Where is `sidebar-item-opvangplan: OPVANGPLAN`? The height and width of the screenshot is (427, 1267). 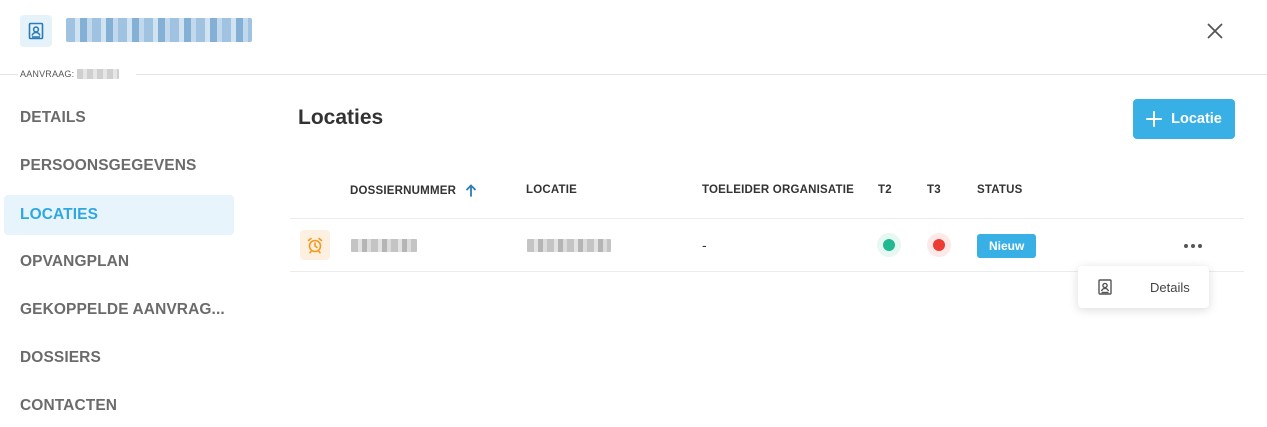 sidebar-item-opvangplan: OPVANGPLAN is located at coordinates (119, 262).